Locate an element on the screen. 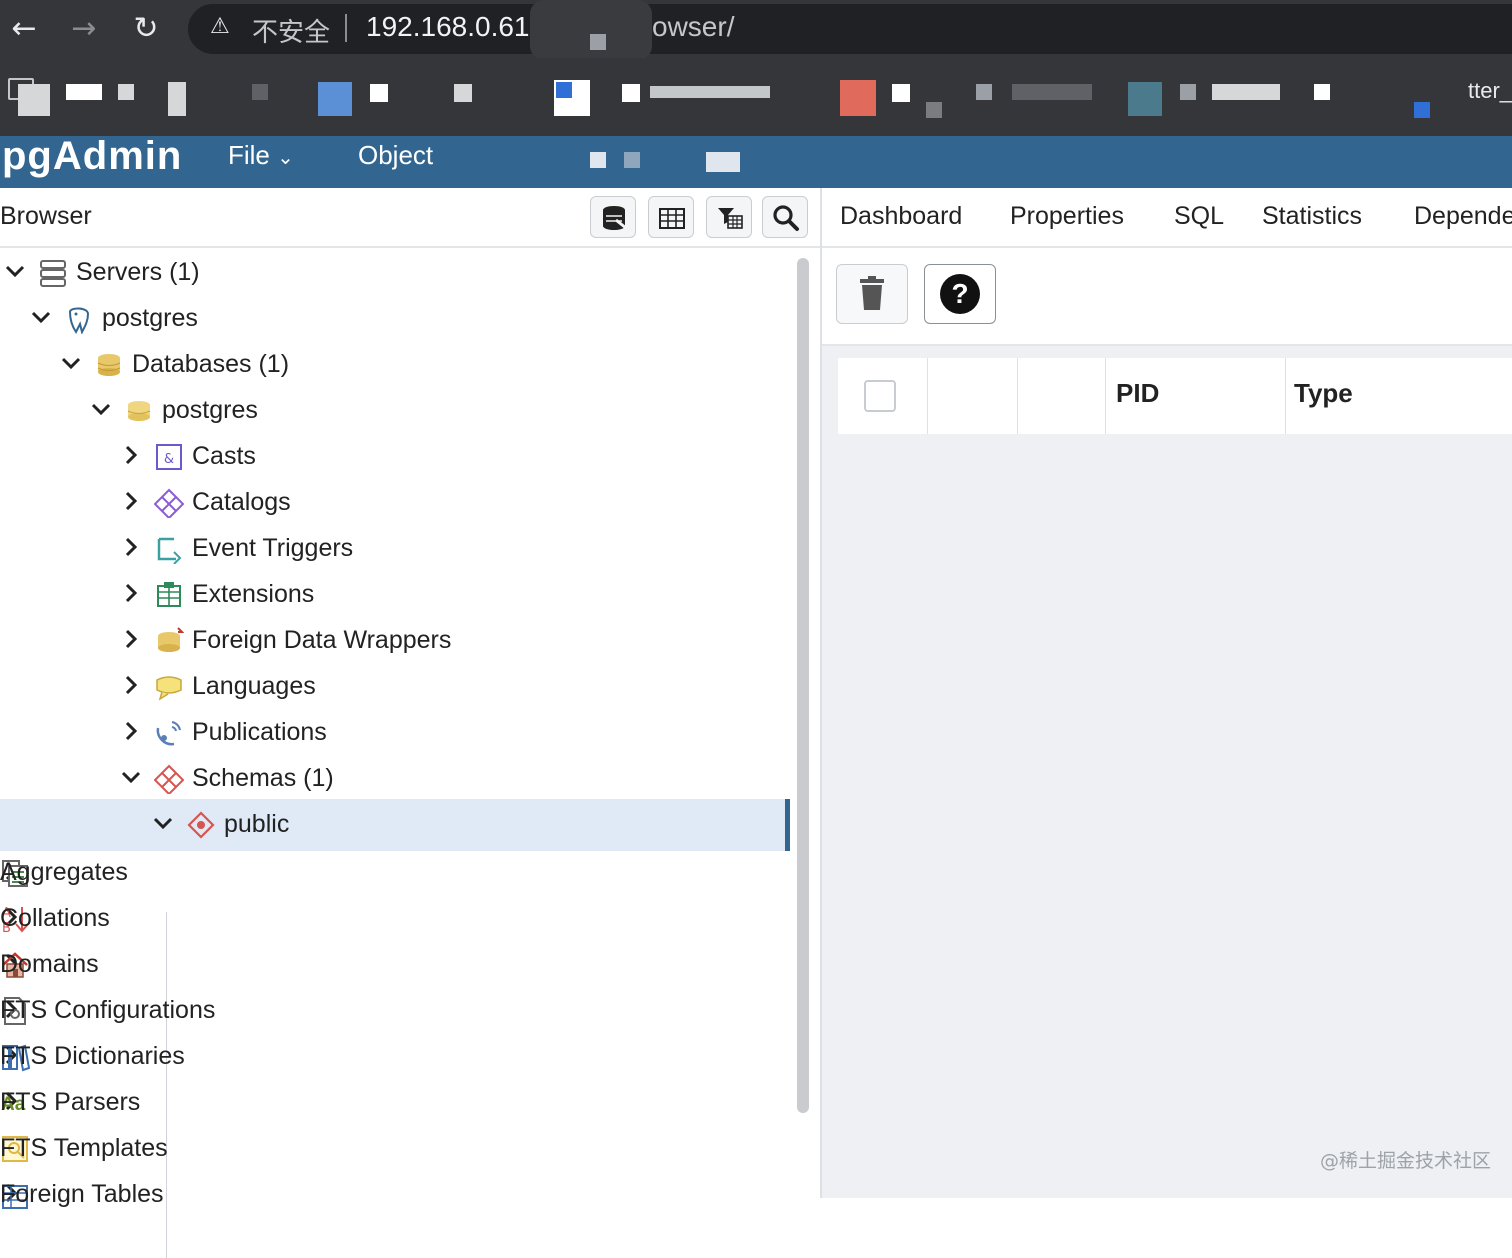 This screenshot has width=1512, height=1258. tree-node: Event Triggers is located at coordinates (395, 549).